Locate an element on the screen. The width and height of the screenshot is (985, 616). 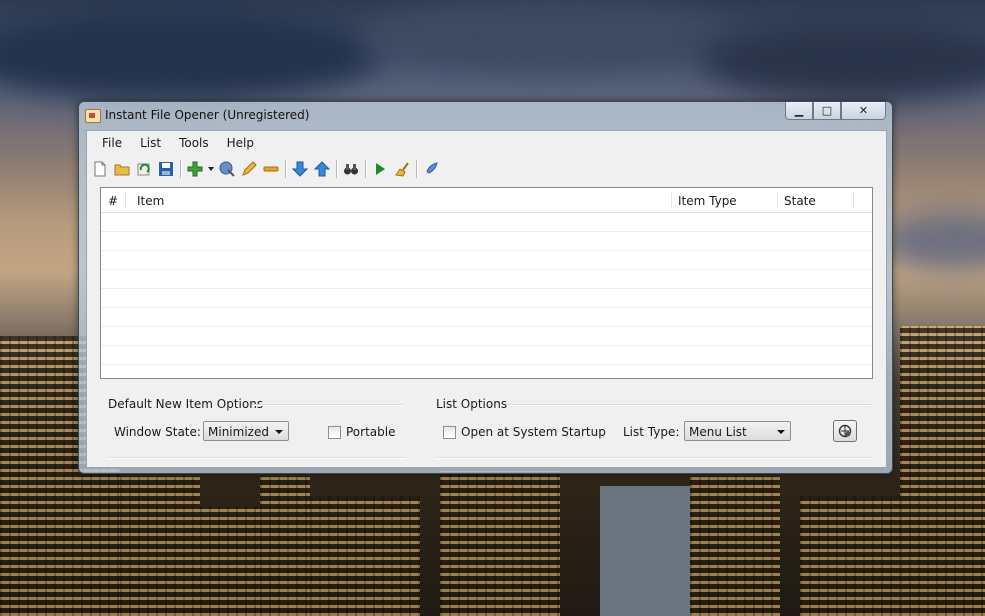
clear-broom-icon is located at coordinates (402, 169).